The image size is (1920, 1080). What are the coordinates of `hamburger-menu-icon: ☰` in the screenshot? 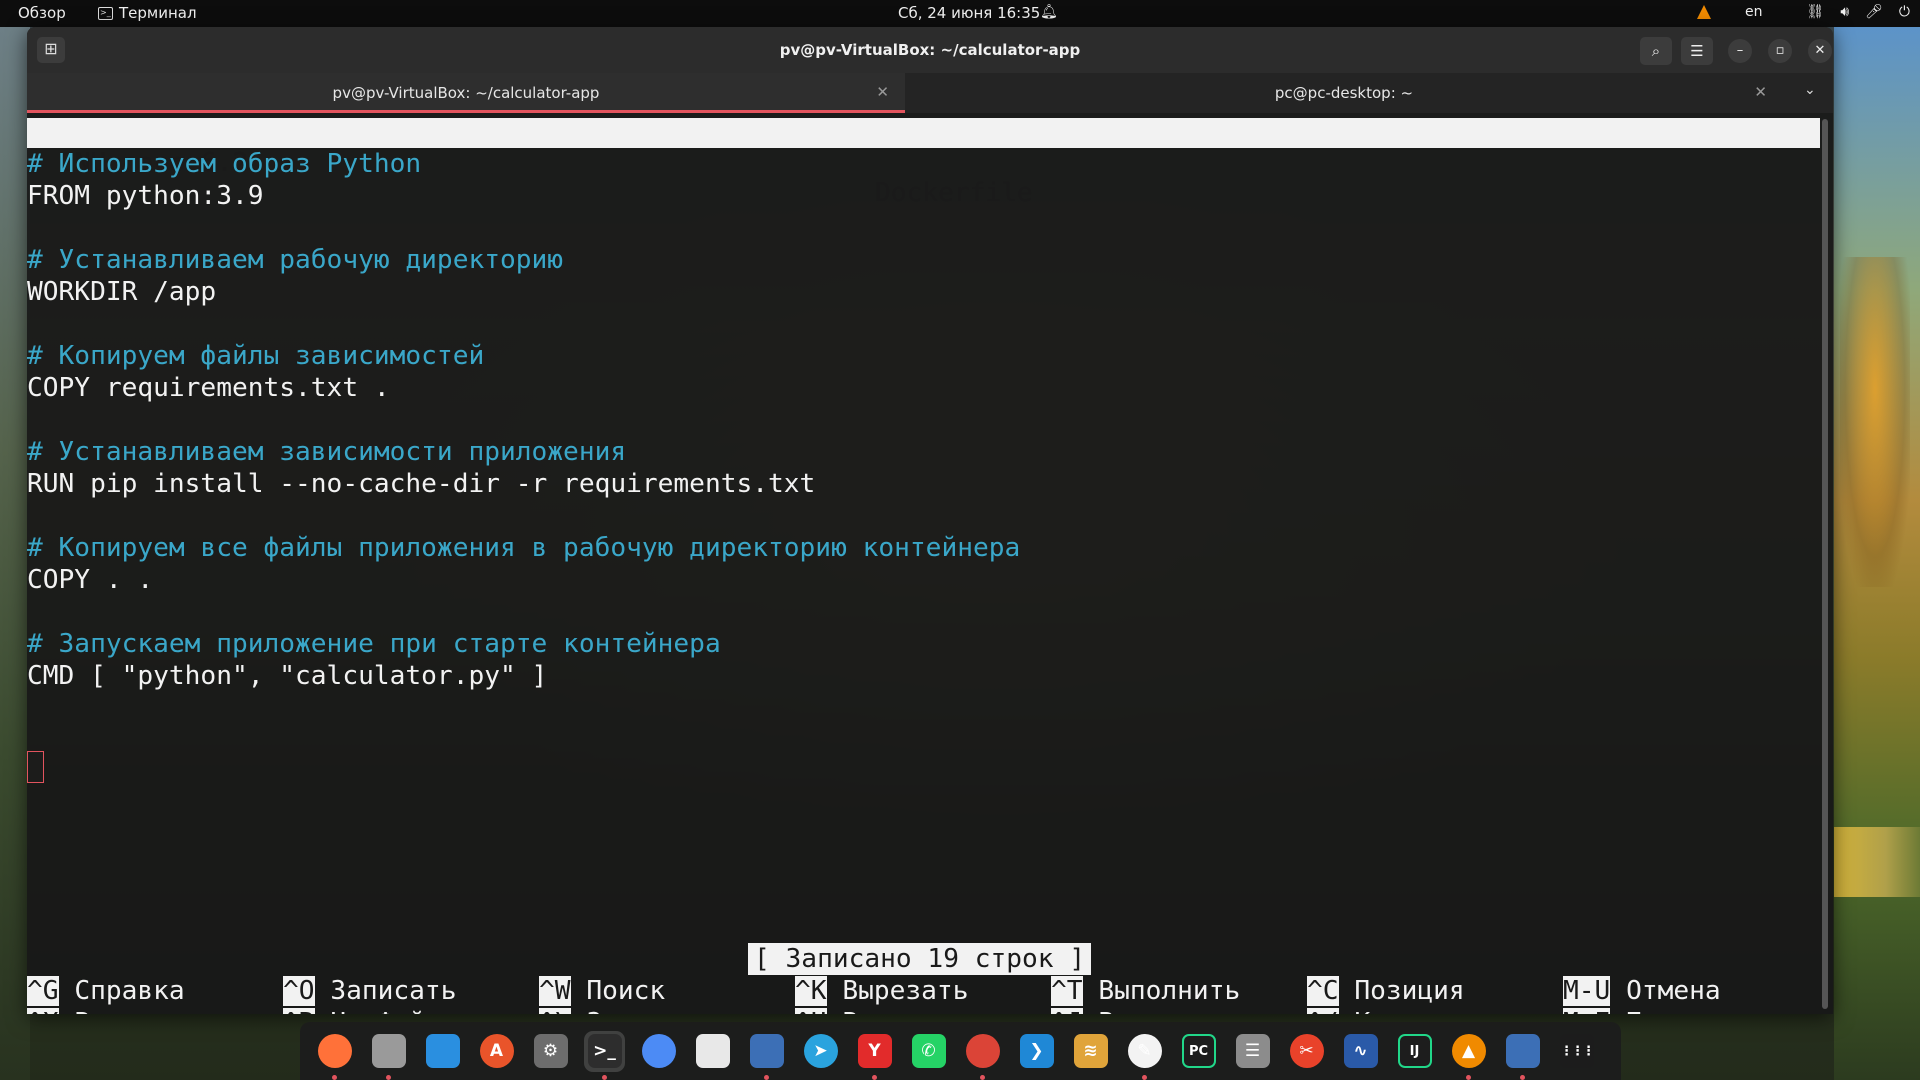 It's located at (1697, 51).